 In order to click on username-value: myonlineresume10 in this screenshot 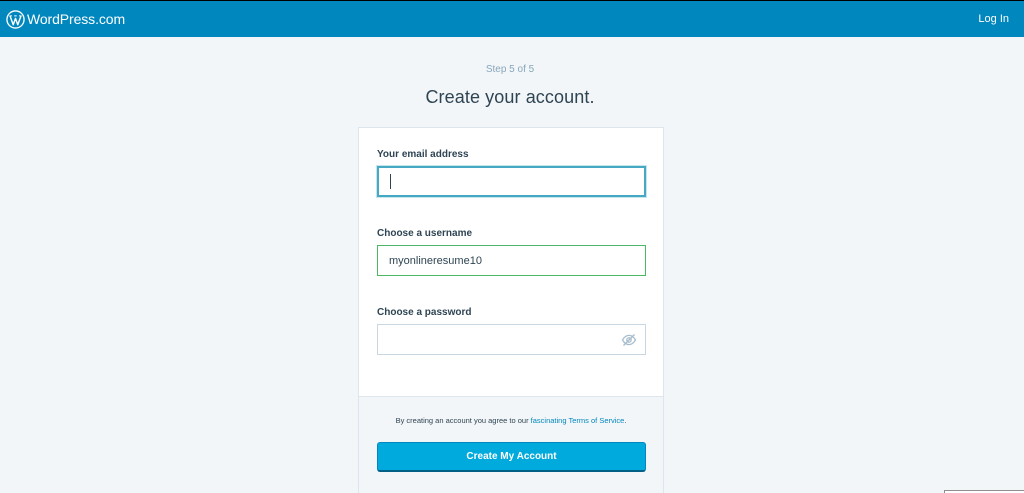, I will do `click(435, 260)`.